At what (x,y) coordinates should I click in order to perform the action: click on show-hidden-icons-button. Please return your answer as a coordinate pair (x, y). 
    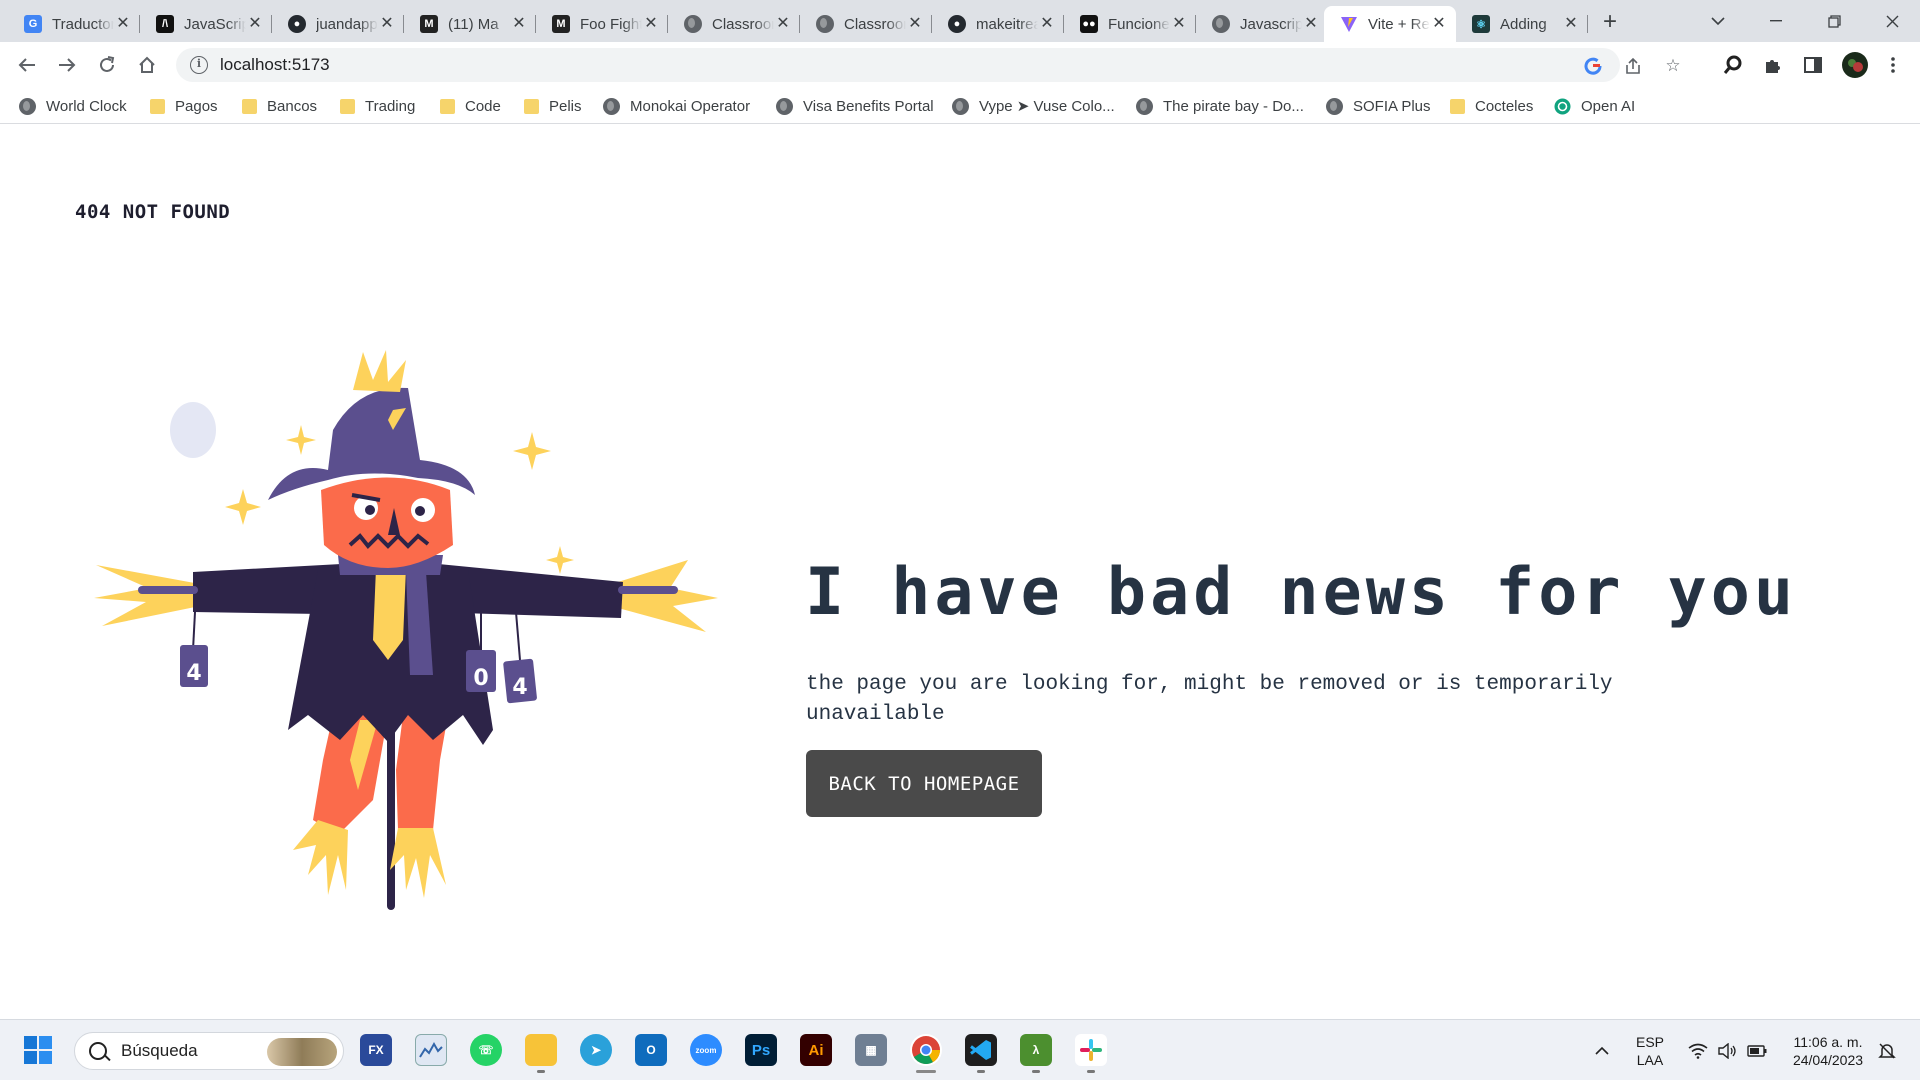
    Looking at the image, I should click on (1602, 1050).